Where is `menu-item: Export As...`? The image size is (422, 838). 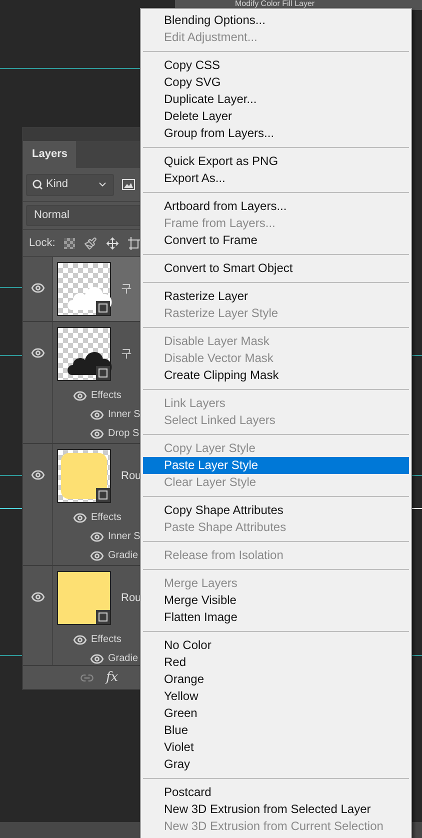
menu-item: Export As... is located at coordinates (276, 178).